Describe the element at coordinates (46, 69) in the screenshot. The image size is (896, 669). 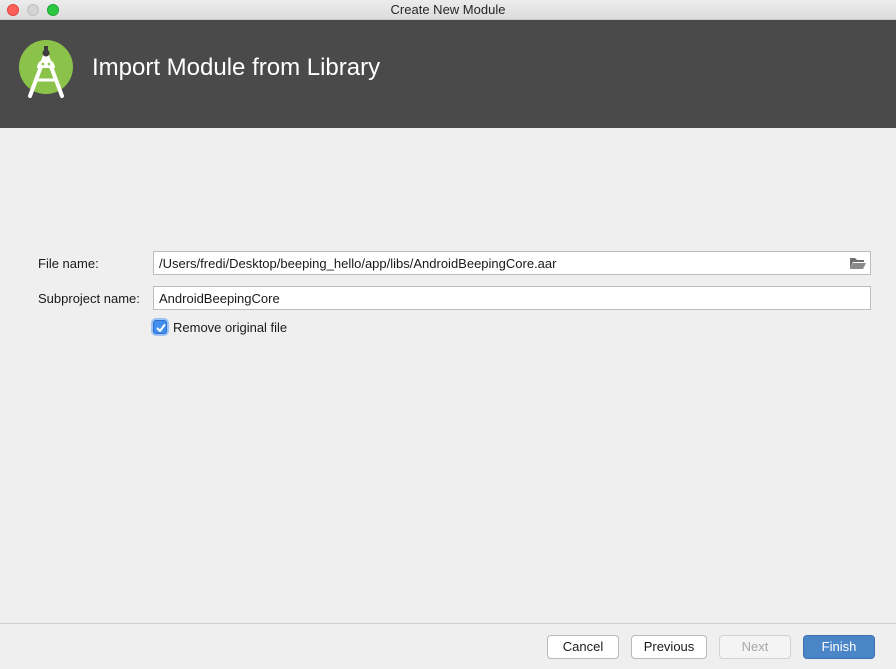
I see `android-studio-logo-icon` at that location.